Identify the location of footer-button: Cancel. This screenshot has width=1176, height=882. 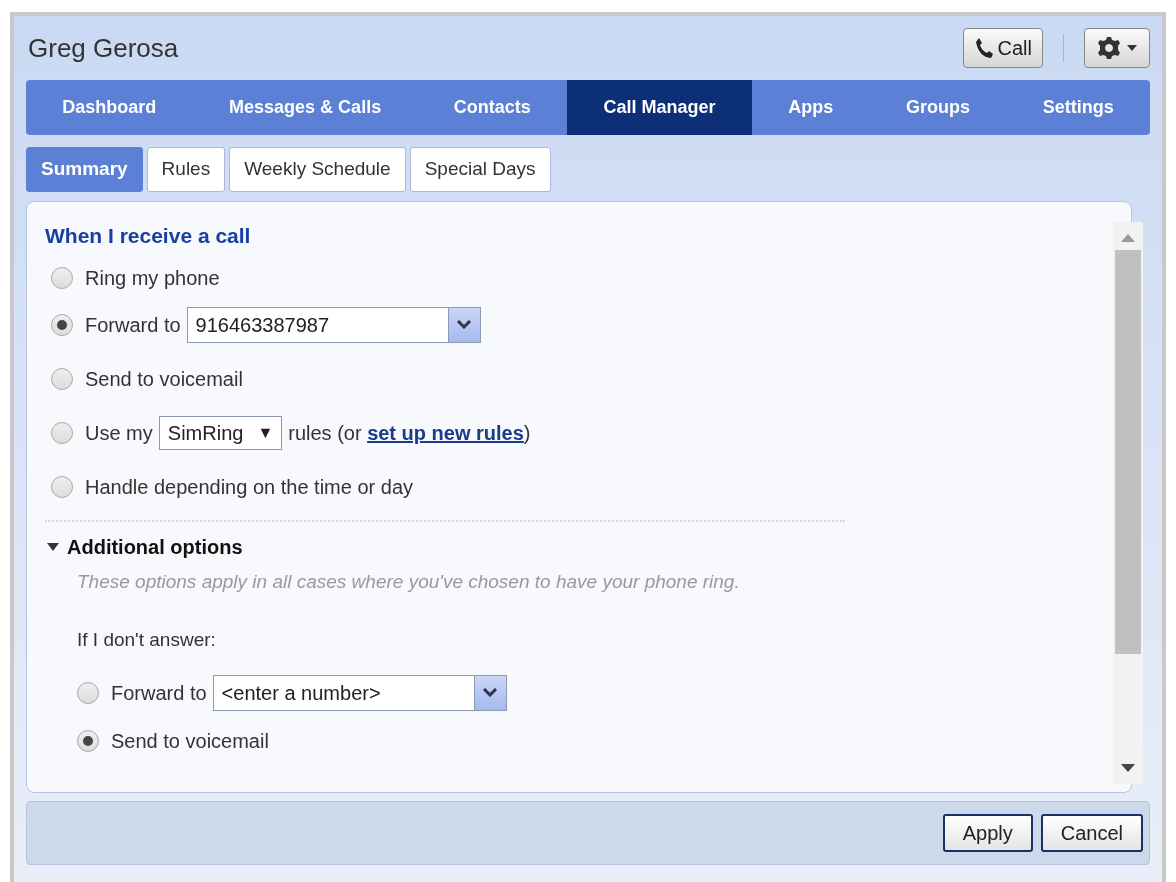
(1091, 833).